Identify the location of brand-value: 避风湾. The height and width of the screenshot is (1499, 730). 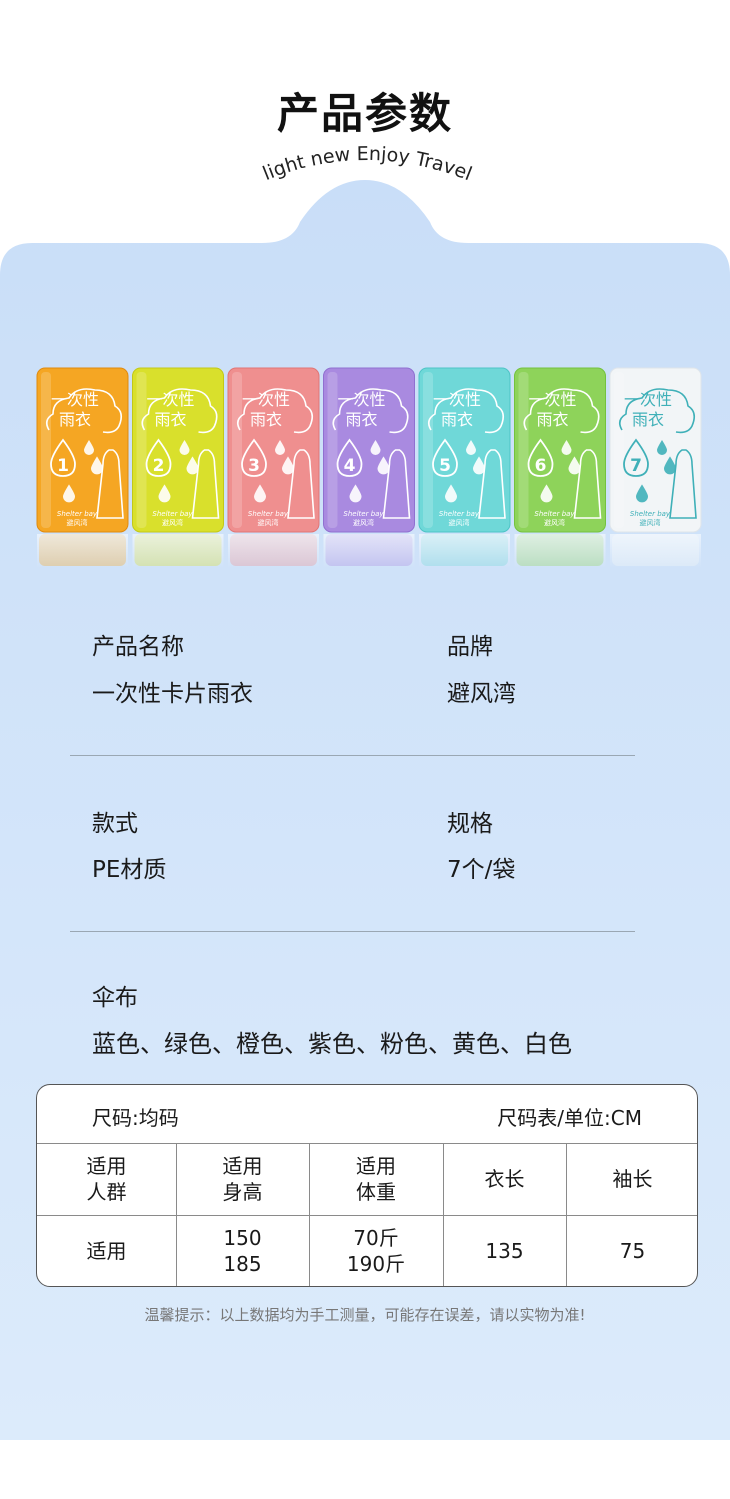
(481, 694).